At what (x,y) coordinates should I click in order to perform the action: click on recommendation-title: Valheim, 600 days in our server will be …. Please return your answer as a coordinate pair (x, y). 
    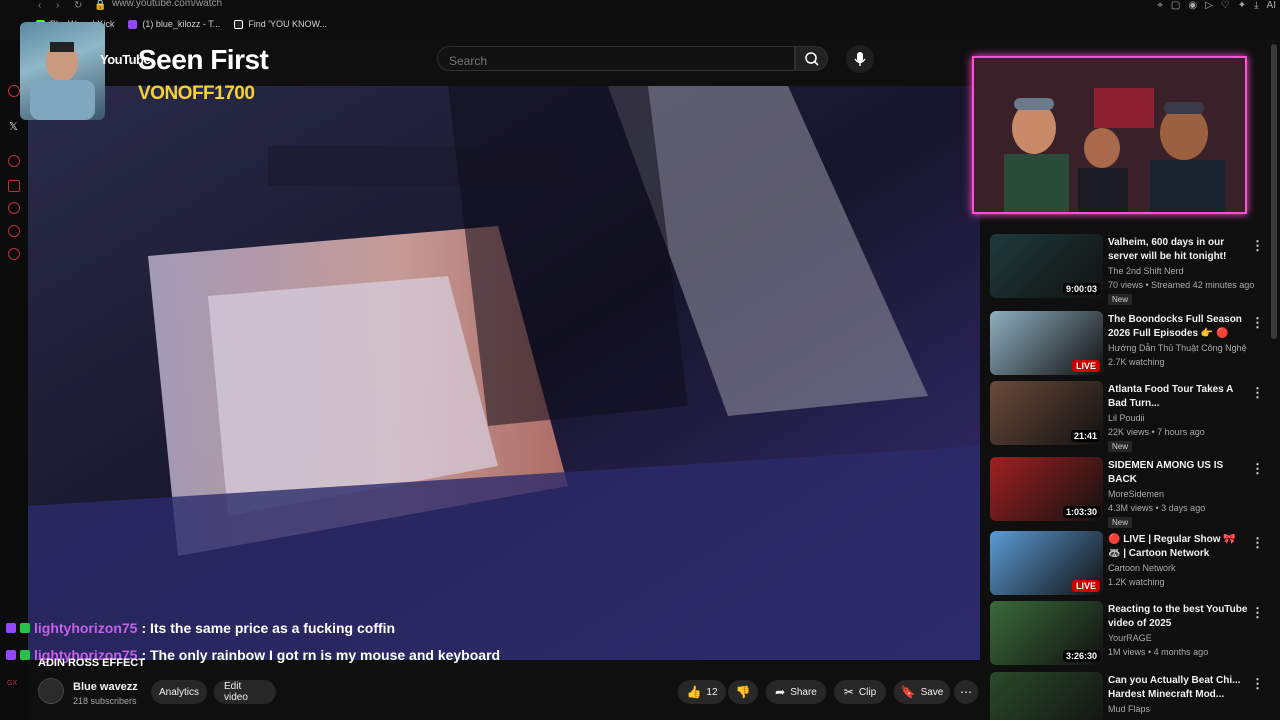
    Looking at the image, I should click on (1178, 250).